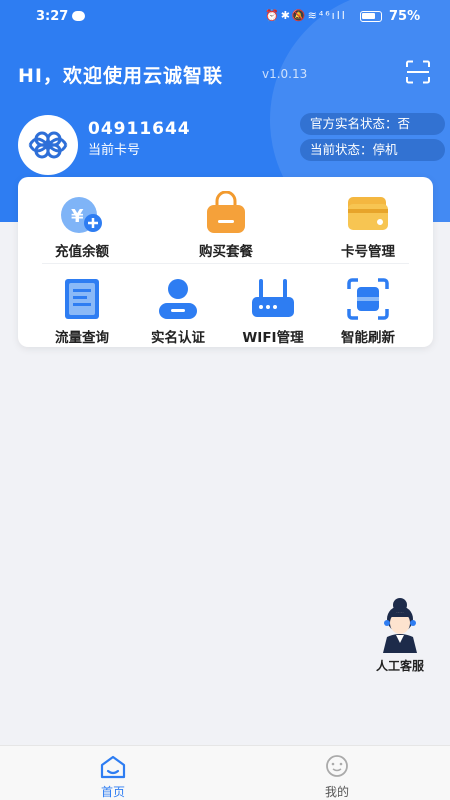 The image size is (450, 800). I want to click on battery-percent: 75%, so click(405, 16).